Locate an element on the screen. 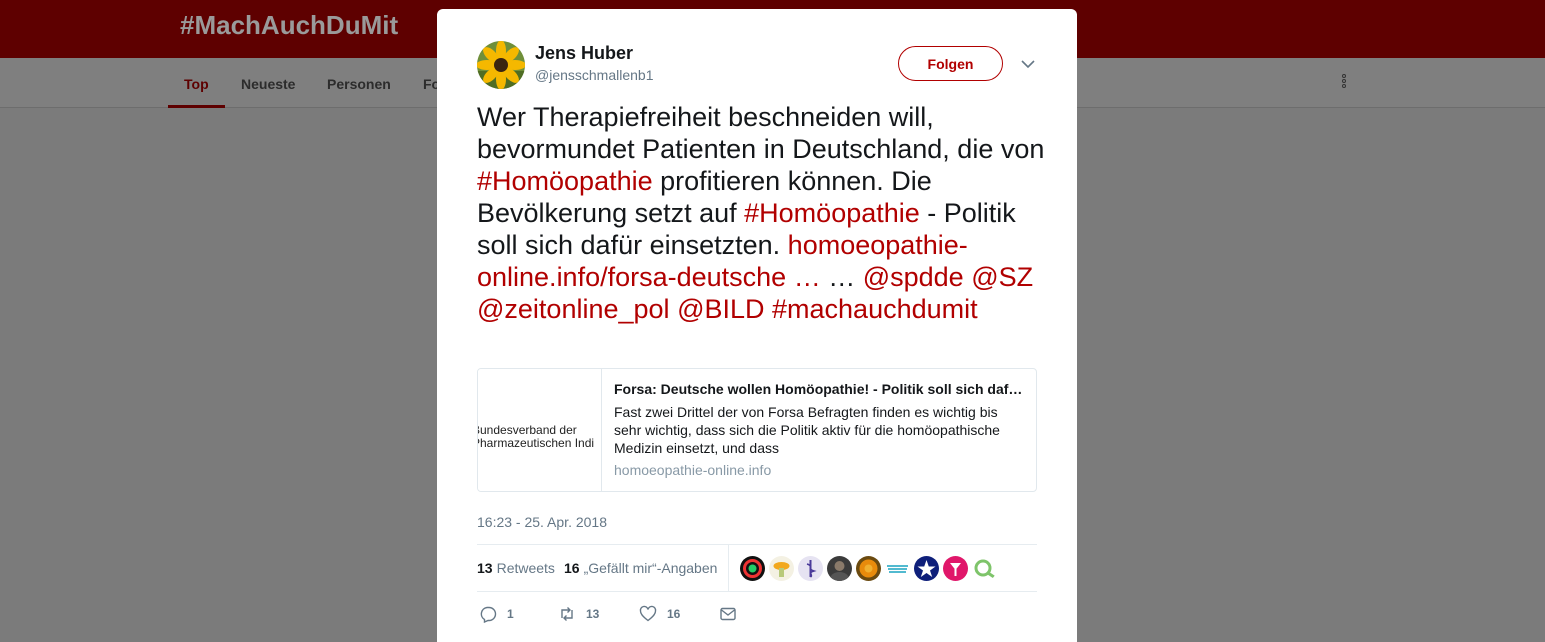  likes-stat: 16 „Gefällt mir“-Angaben is located at coordinates (640, 568).